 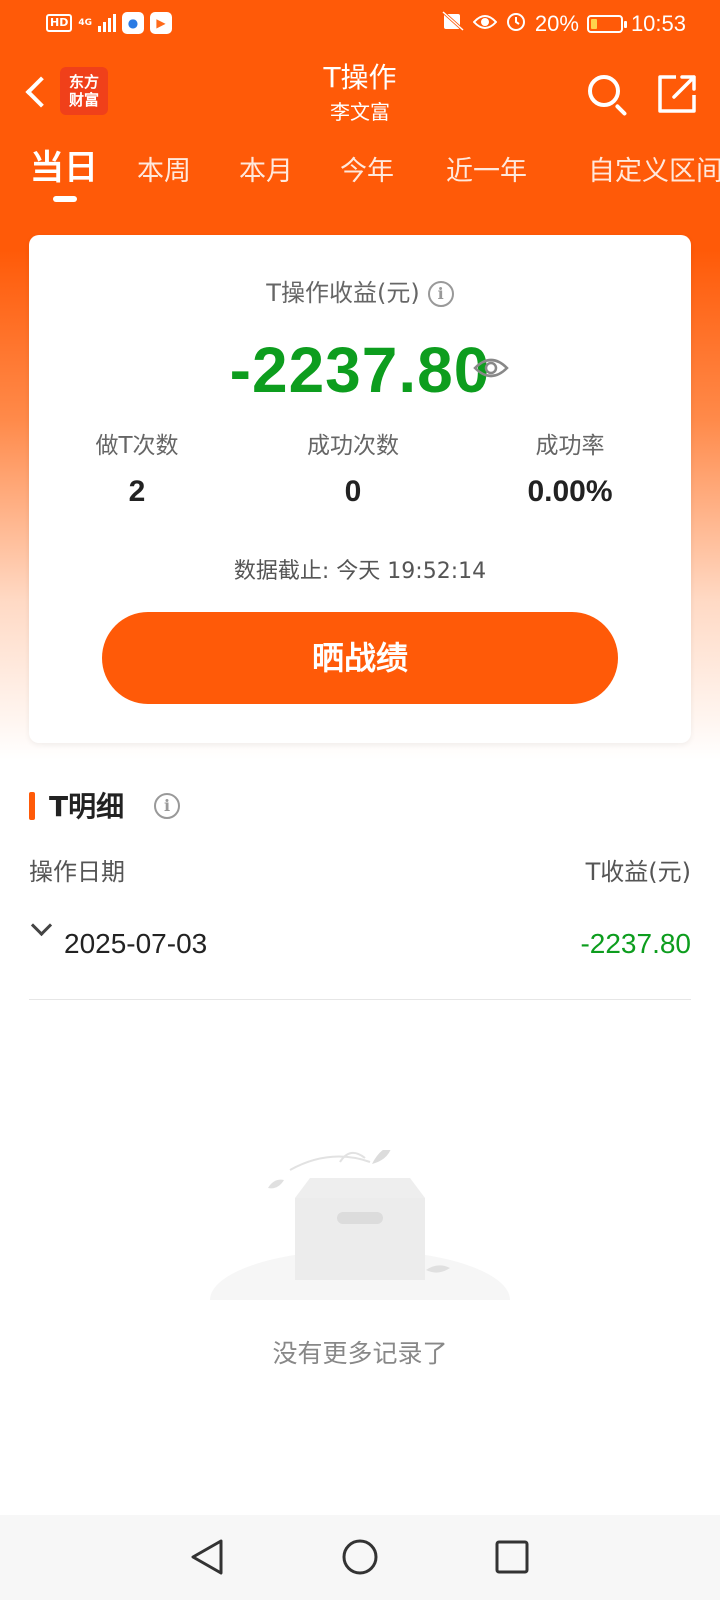 I want to click on share-button, so click(x=678, y=95).